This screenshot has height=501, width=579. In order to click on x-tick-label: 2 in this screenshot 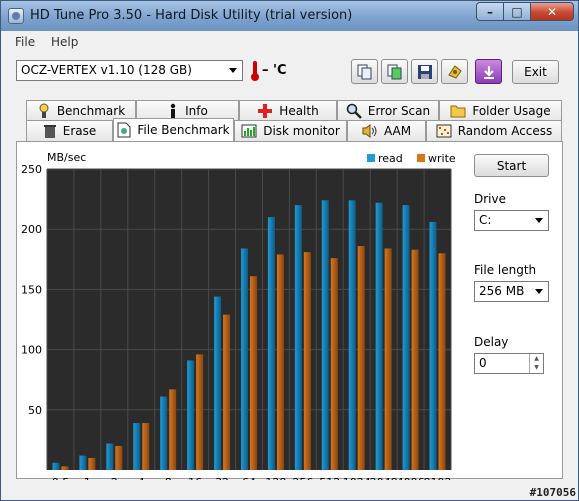, I will do `click(114, 478)`.